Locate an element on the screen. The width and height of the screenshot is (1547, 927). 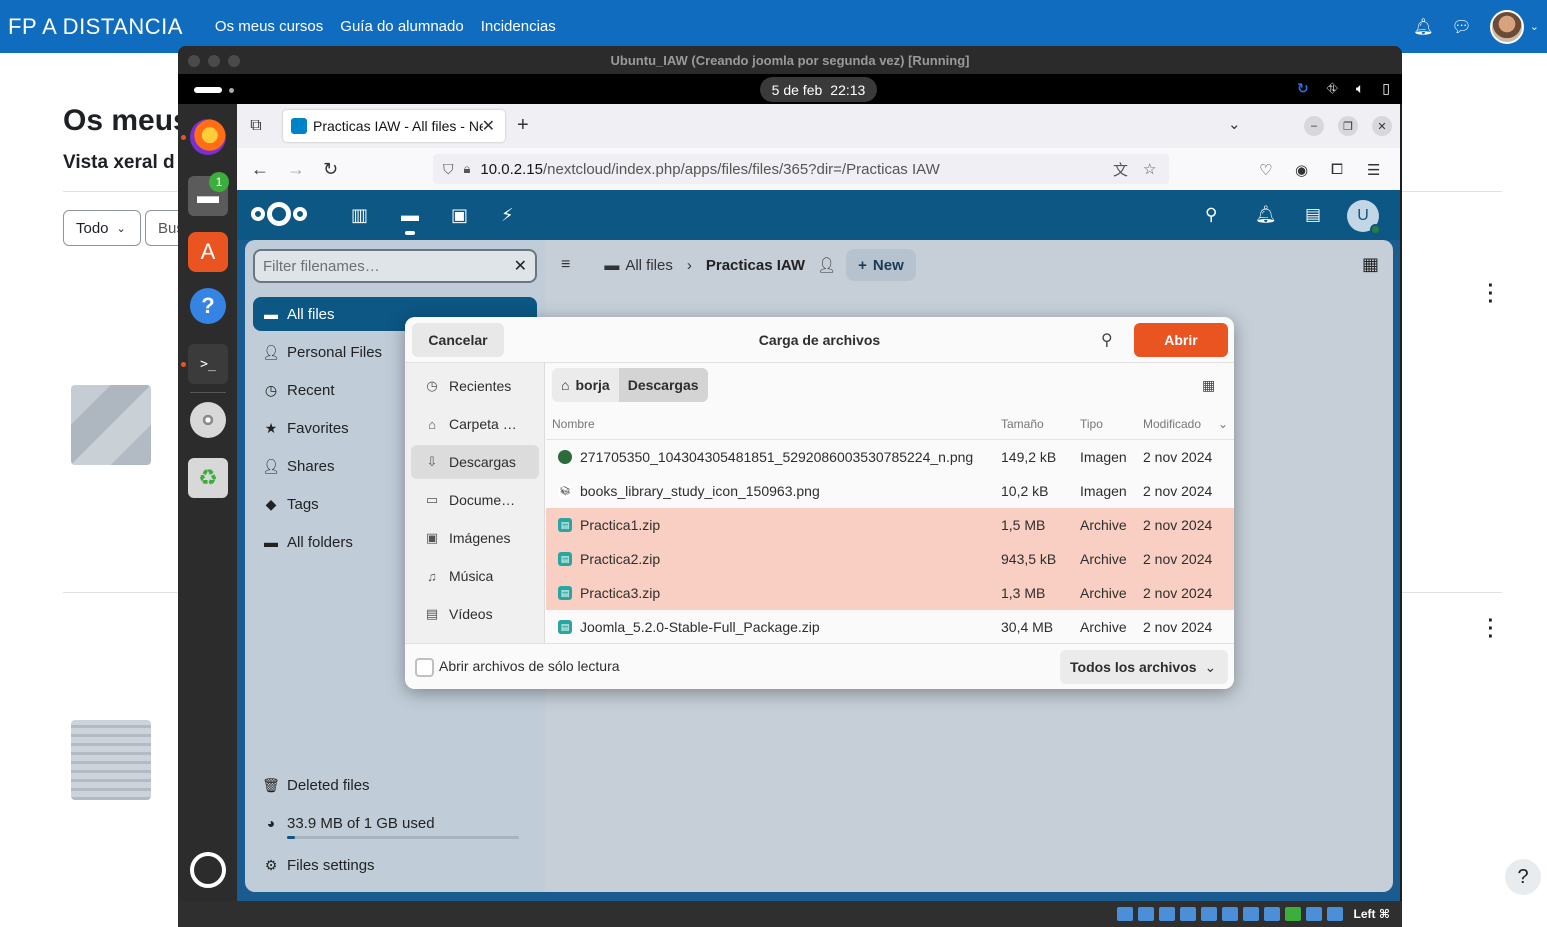
dashboard-icon: ▥ is located at coordinates (359, 215).